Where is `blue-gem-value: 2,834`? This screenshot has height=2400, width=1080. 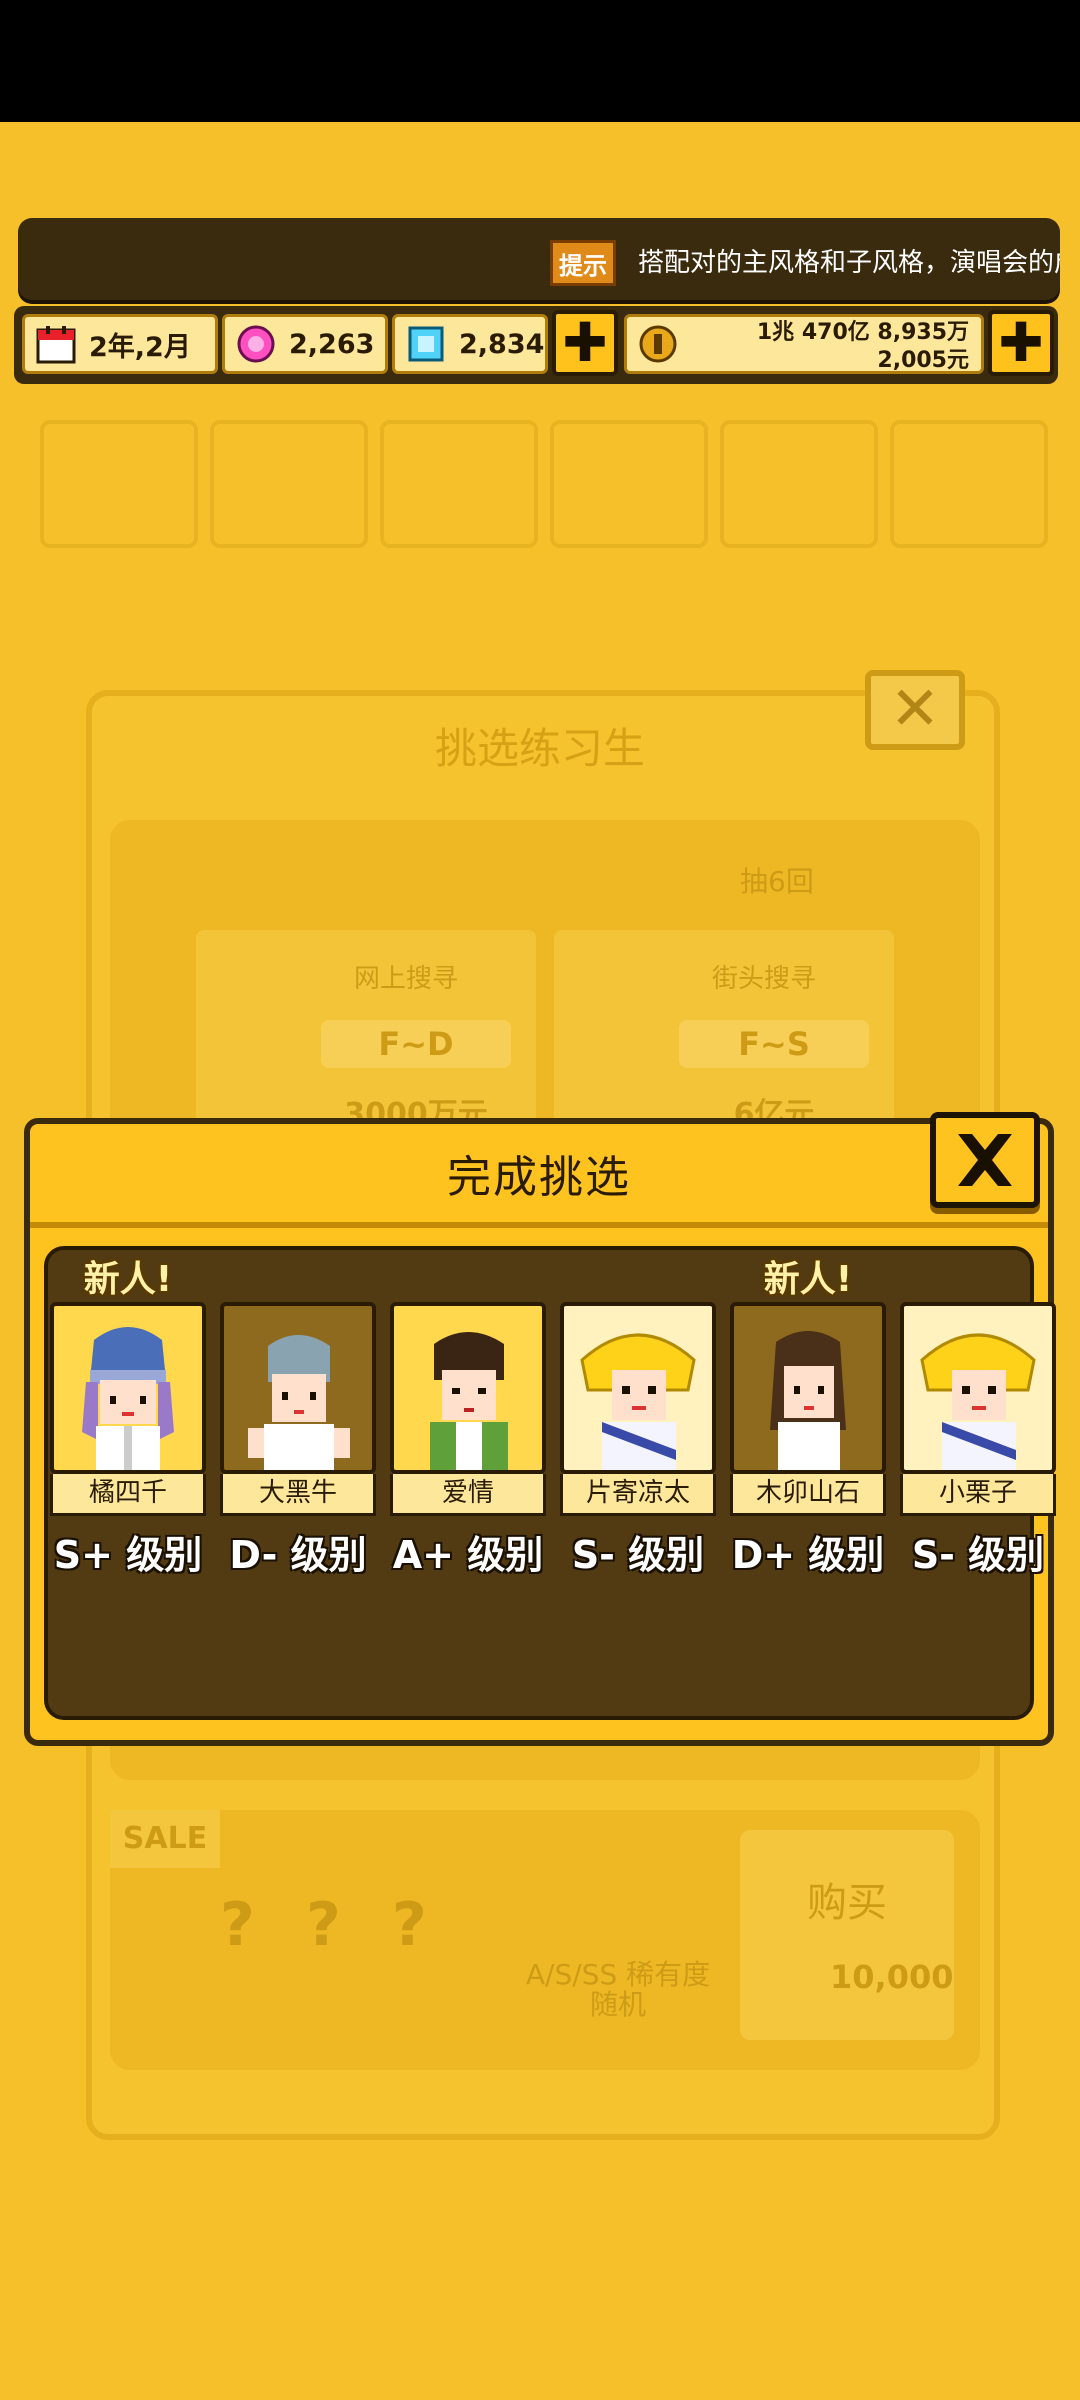
blue-gem-value: 2,834 is located at coordinates (502, 344).